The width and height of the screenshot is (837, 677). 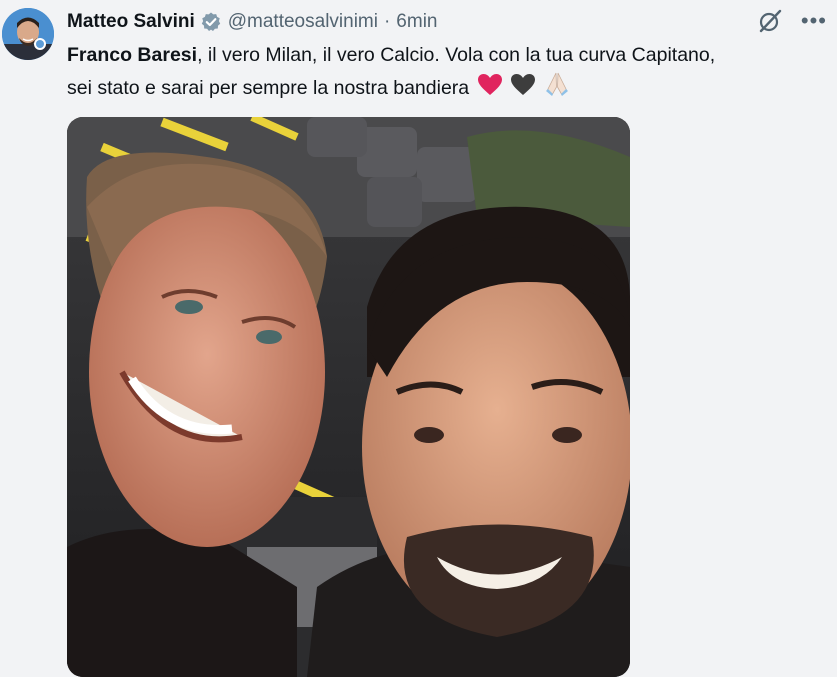 I want to click on tweet-top-actions: •••, so click(x=792, y=21).